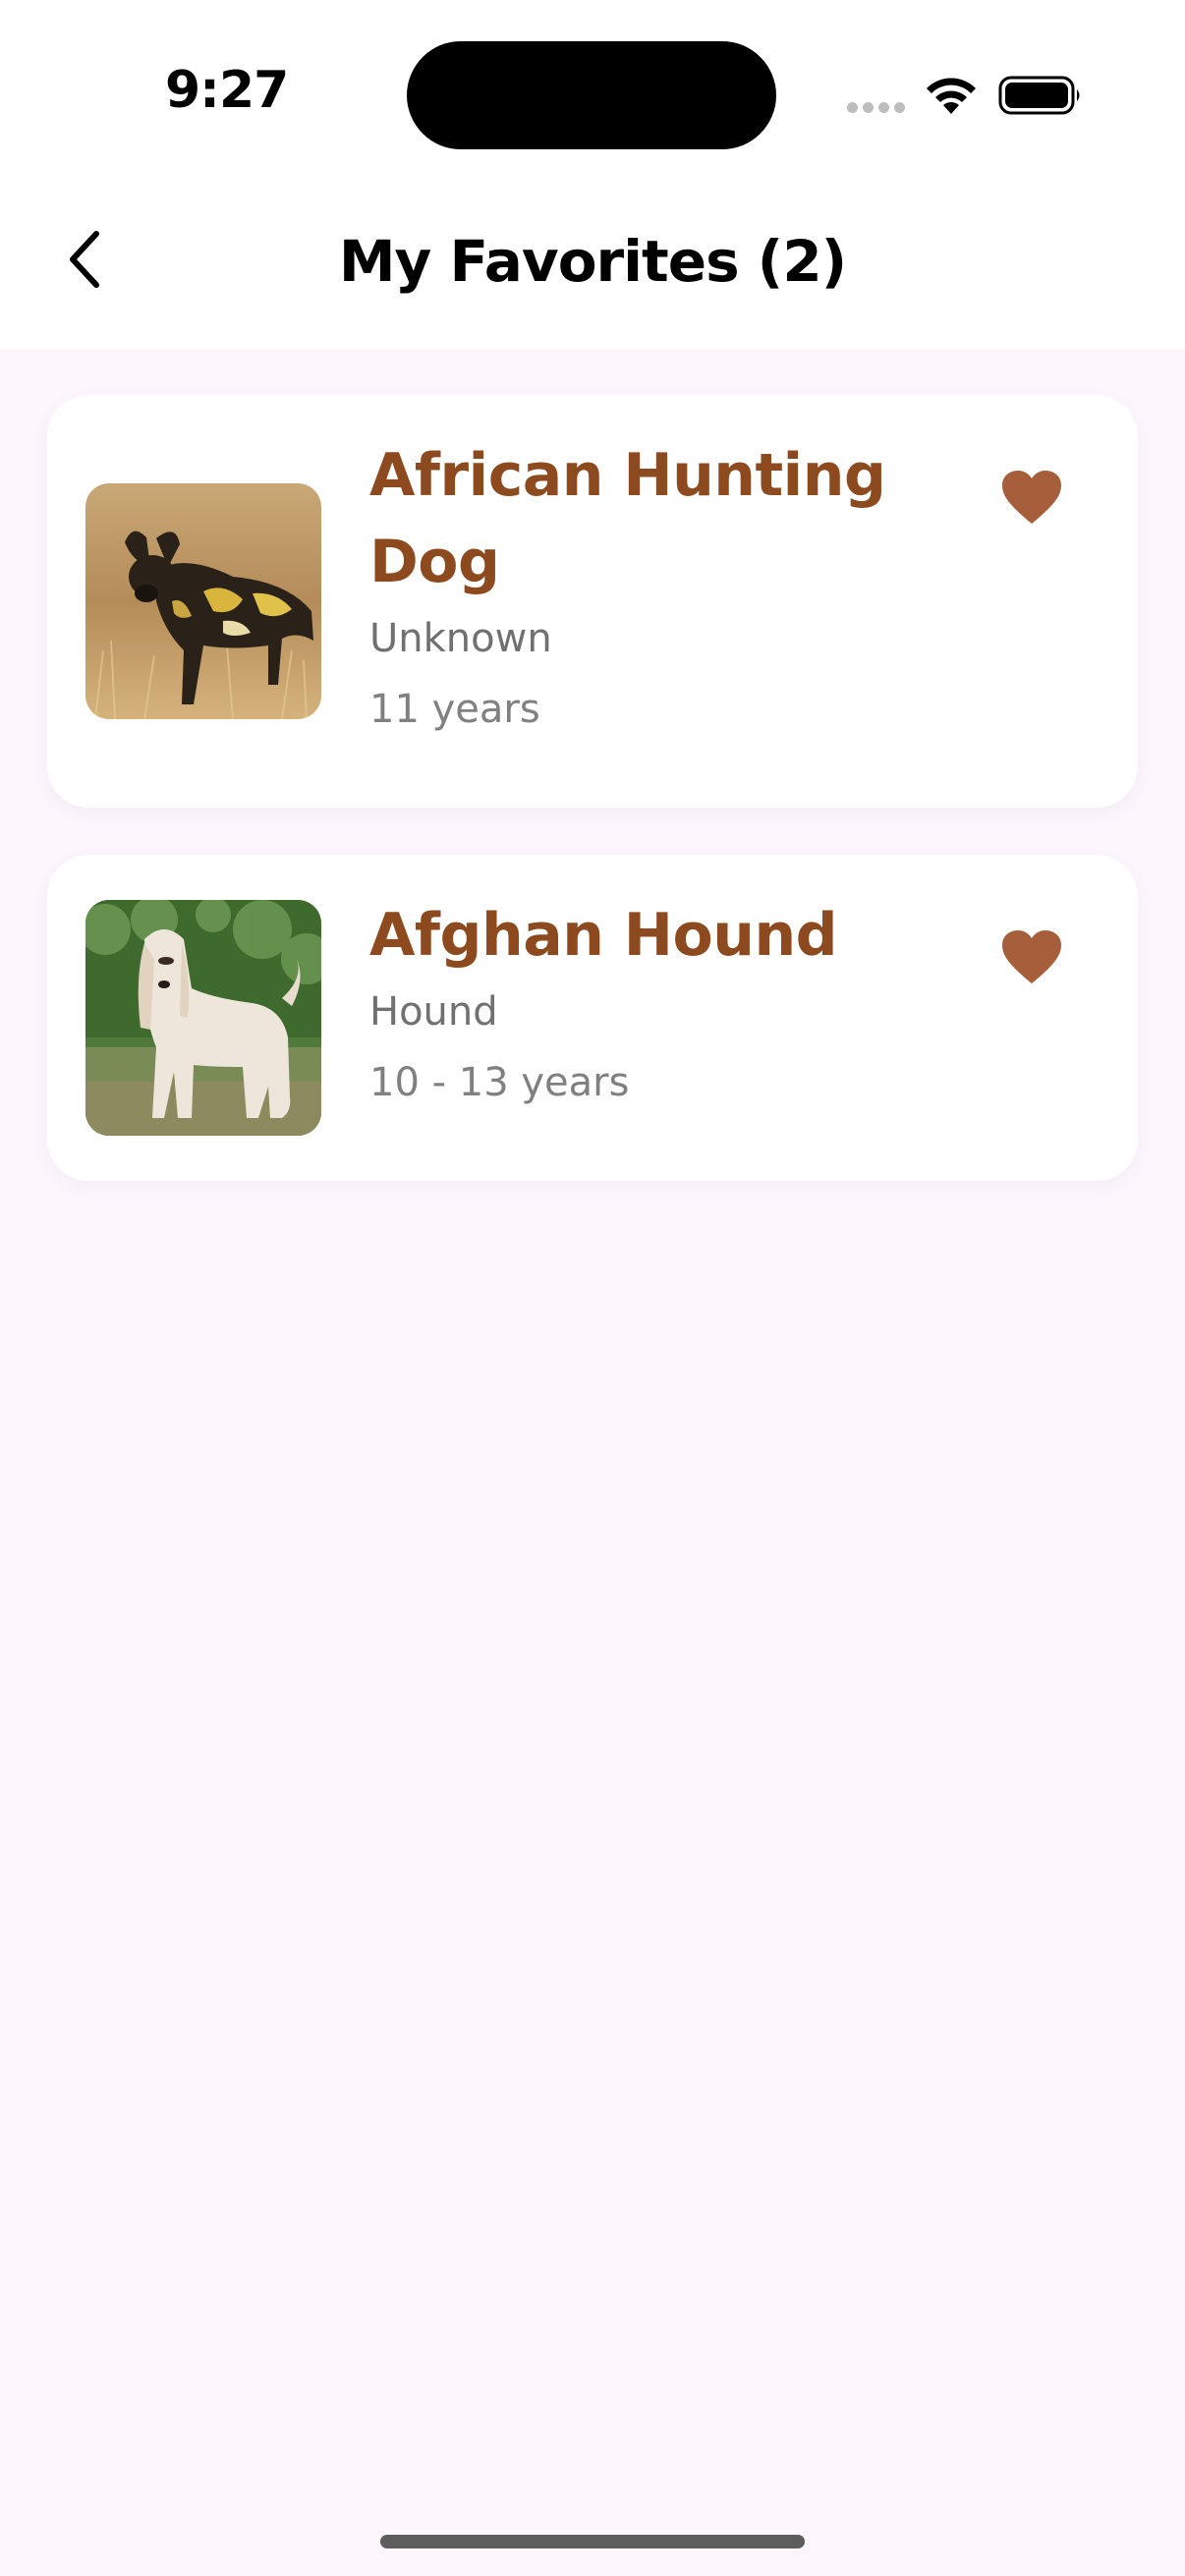 The height and width of the screenshot is (2576, 1185). I want to click on list-item: African Hunting Dog Unknown 11 years, so click(592, 601).